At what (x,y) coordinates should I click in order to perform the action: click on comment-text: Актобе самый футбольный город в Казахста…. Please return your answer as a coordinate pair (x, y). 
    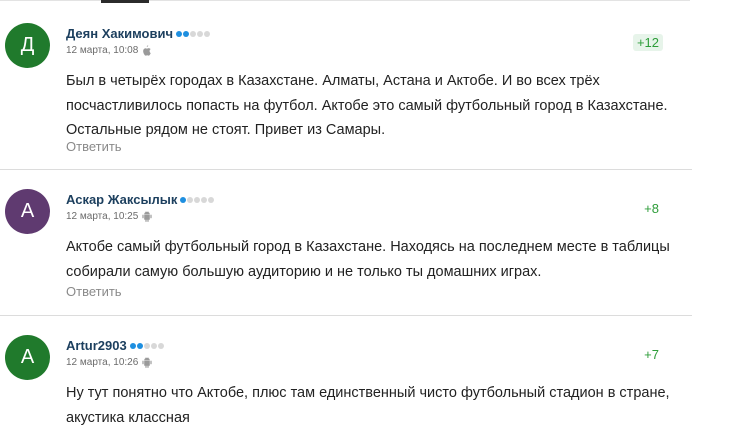
    Looking at the image, I should click on (368, 259).